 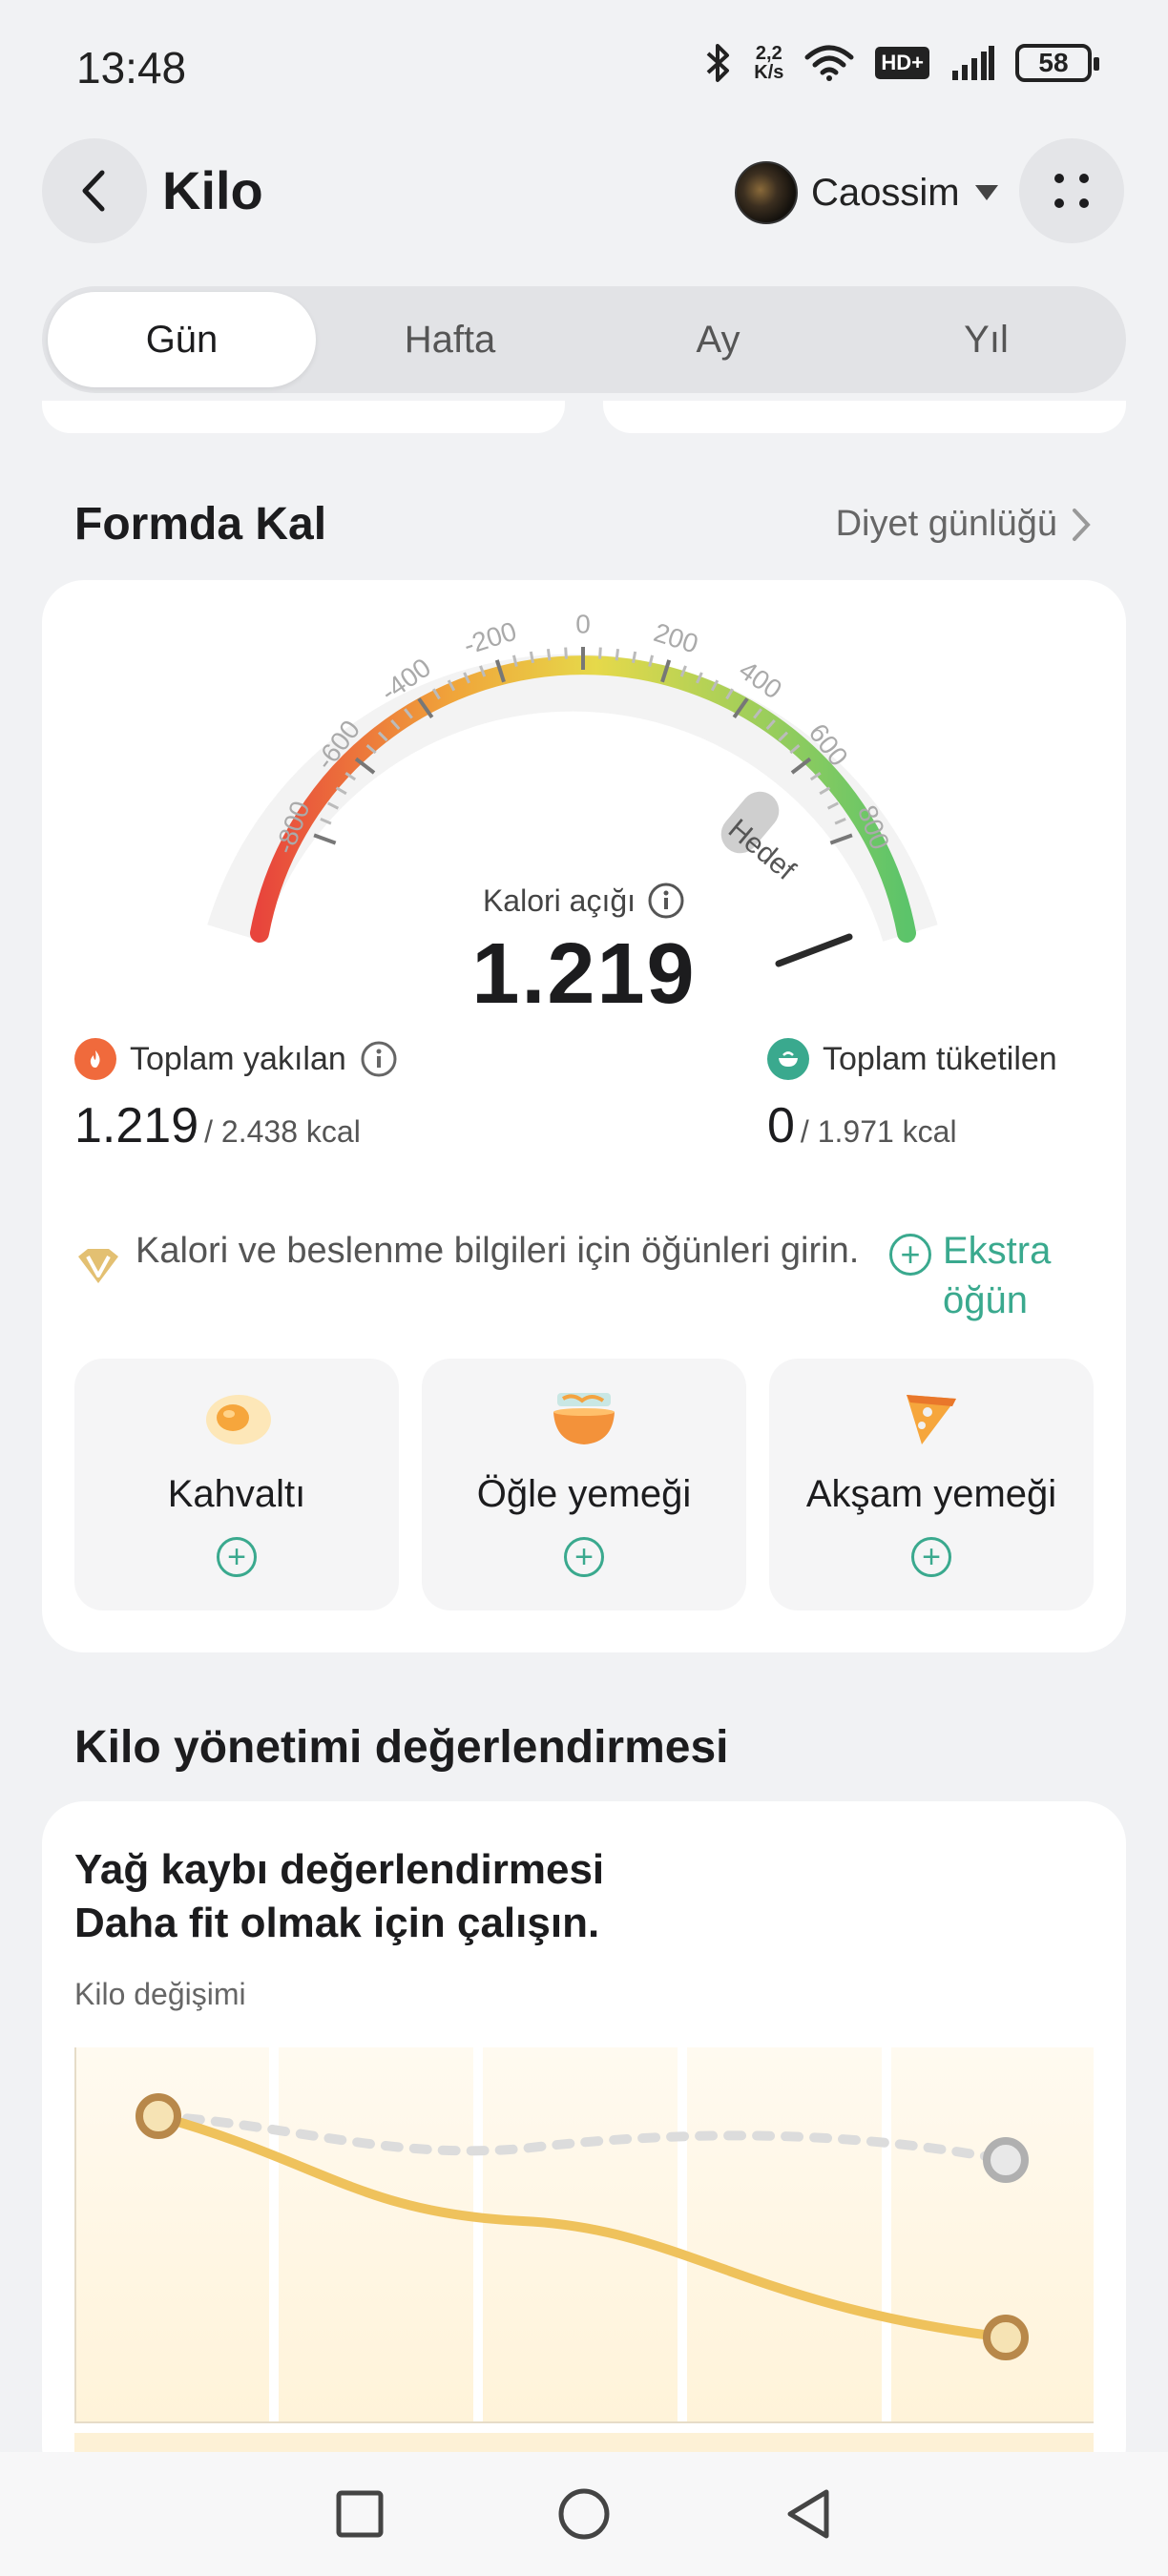 I want to click on meal-name-dinner: Akşam yemeği, so click(x=931, y=1494).